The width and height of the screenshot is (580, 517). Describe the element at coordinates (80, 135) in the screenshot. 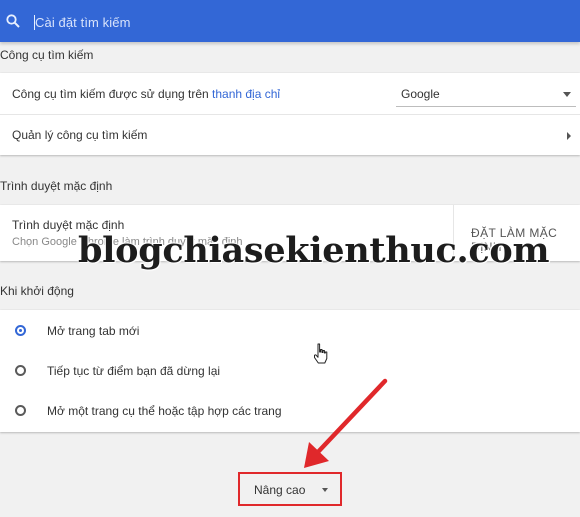

I see `manage-search-engines-label: Quản lý công cụ tìm kiếm` at that location.